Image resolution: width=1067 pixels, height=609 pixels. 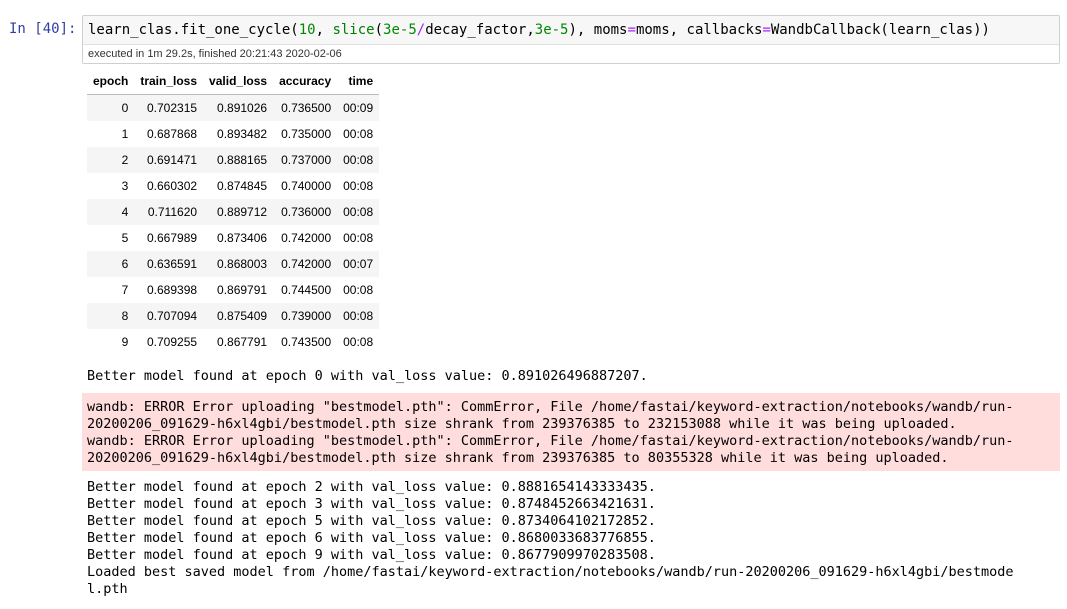 I want to click on cell-train-loss: 0.709255, so click(x=172, y=342).